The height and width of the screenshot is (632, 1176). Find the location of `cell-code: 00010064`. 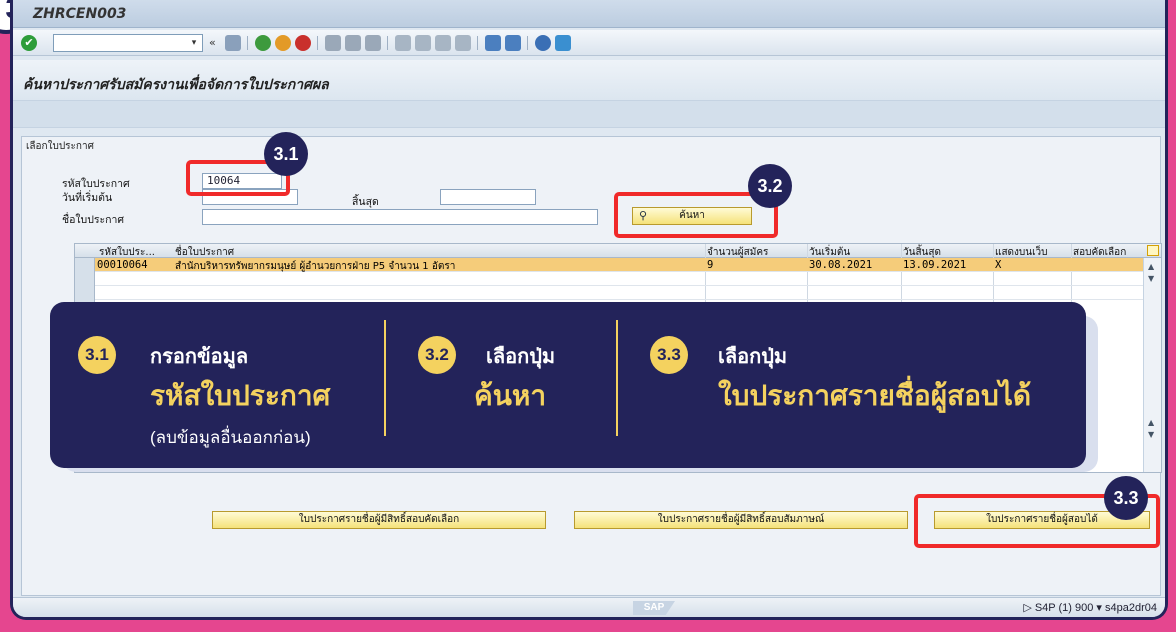

cell-code: 00010064 is located at coordinates (122, 265).